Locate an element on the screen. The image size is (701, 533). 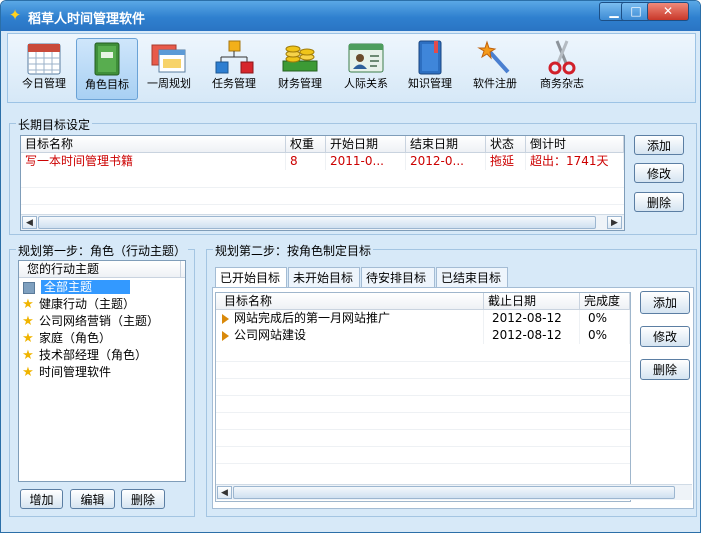
list-item-content: ★ 家庭（角色） is located at coordinates (102, 338).